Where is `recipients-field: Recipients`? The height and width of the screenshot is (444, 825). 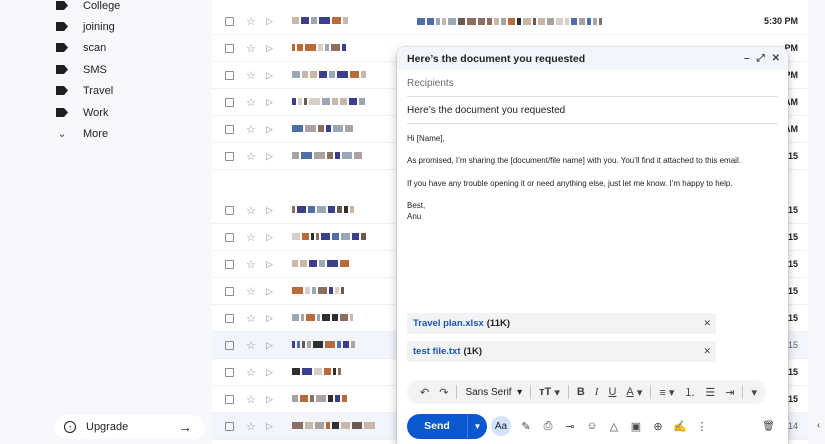 recipients-field: Recipients is located at coordinates (592, 83).